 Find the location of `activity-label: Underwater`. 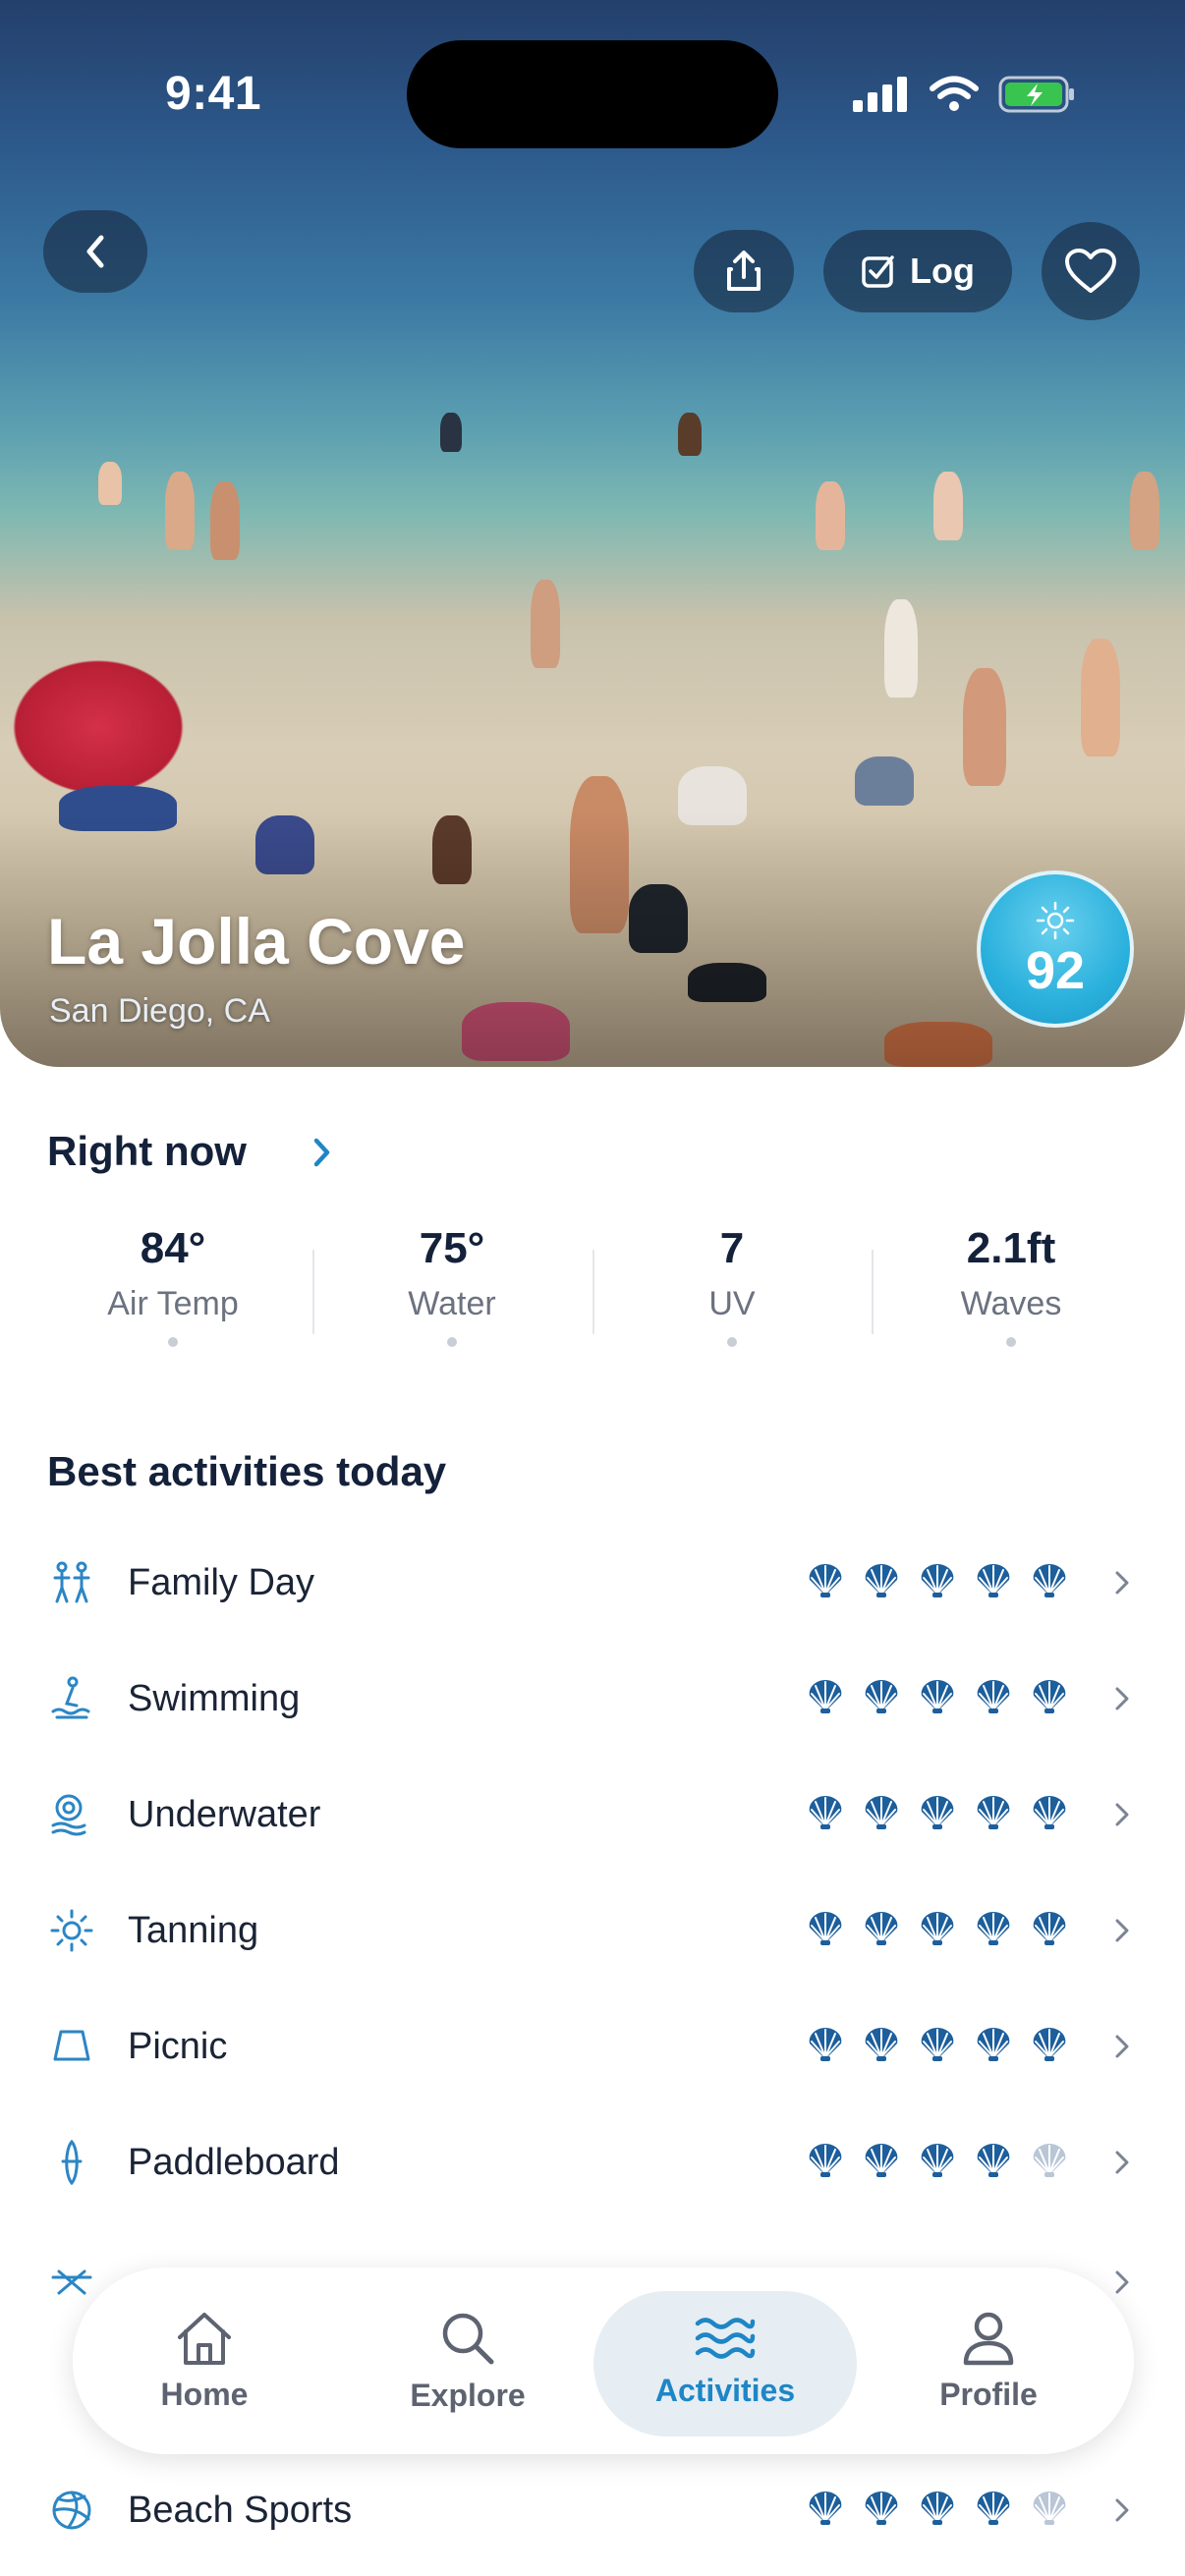

activity-label: Underwater is located at coordinates (225, 1814).